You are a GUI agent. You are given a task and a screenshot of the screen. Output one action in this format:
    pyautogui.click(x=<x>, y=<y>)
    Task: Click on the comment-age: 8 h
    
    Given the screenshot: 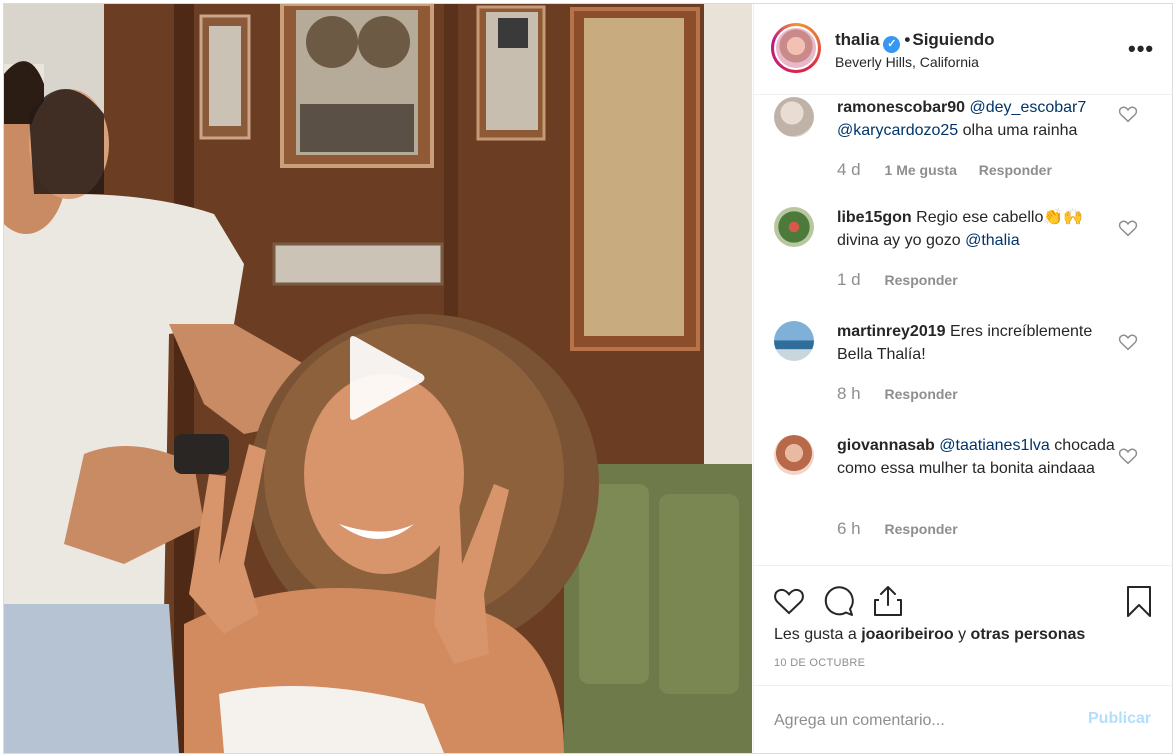 What is the action you would take?
    pyautogui.click(x=849, y=393)
    